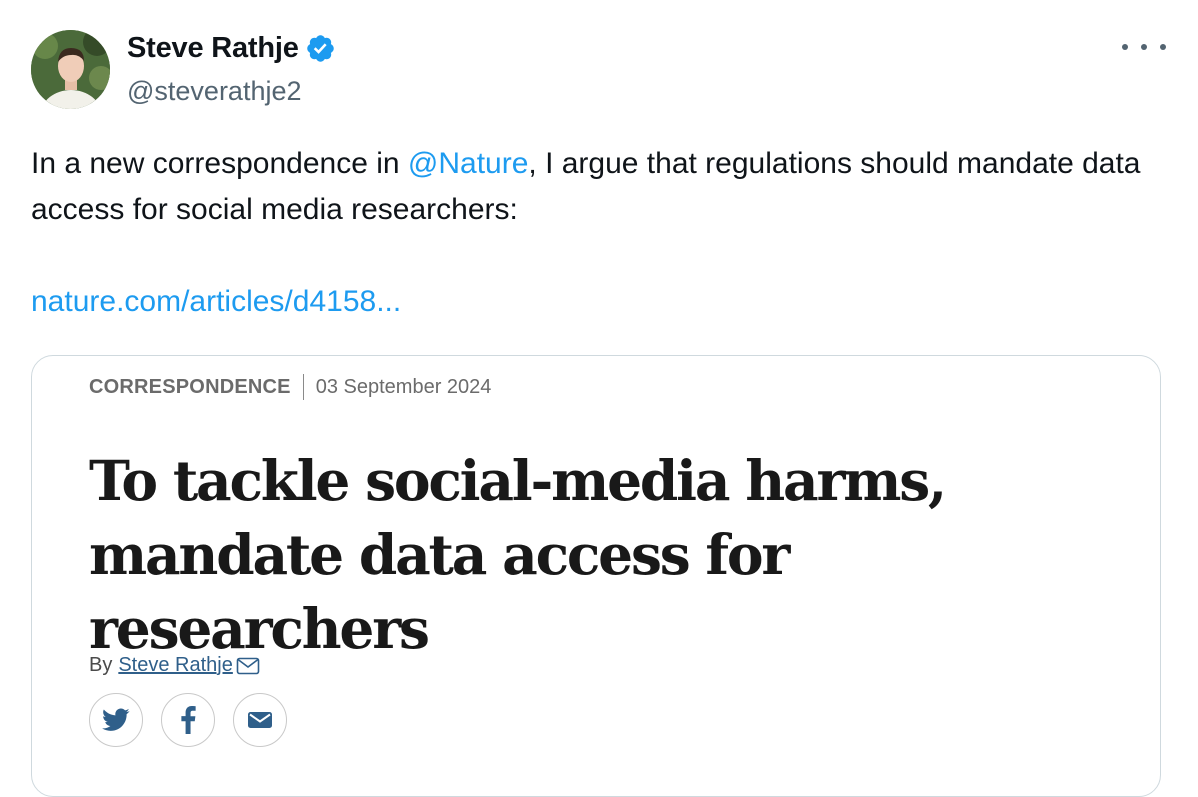 This screenshot has height=797, width=1198. What do you see at coordinates (116, 720) in the screenshot?
I see `twitter-icon` at bounding box center [116, 720].